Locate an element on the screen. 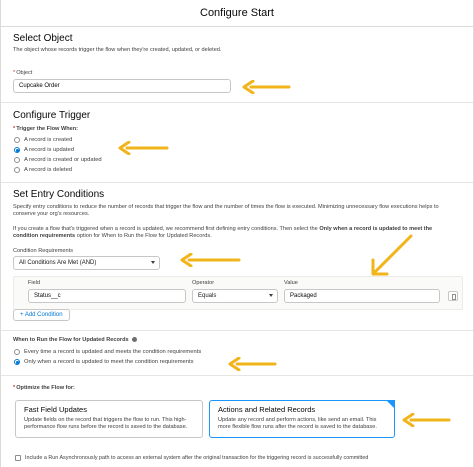 Image resolution: width=474 pixels, height=467 pixels. arrow-down-left-icon is located at coordinates (392, 255).